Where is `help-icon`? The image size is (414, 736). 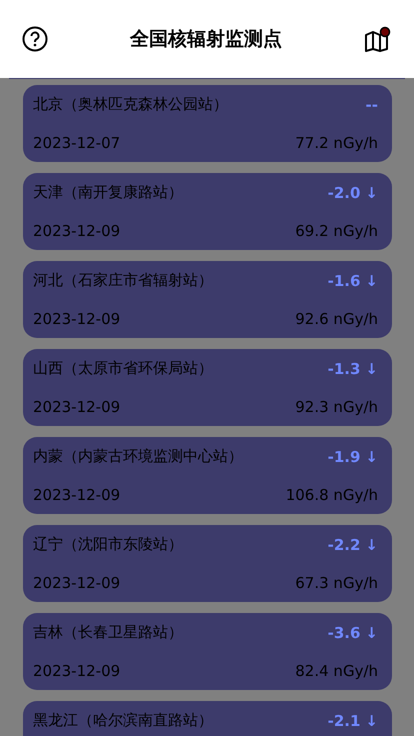 help-icon is located at coordinates (35, 39).